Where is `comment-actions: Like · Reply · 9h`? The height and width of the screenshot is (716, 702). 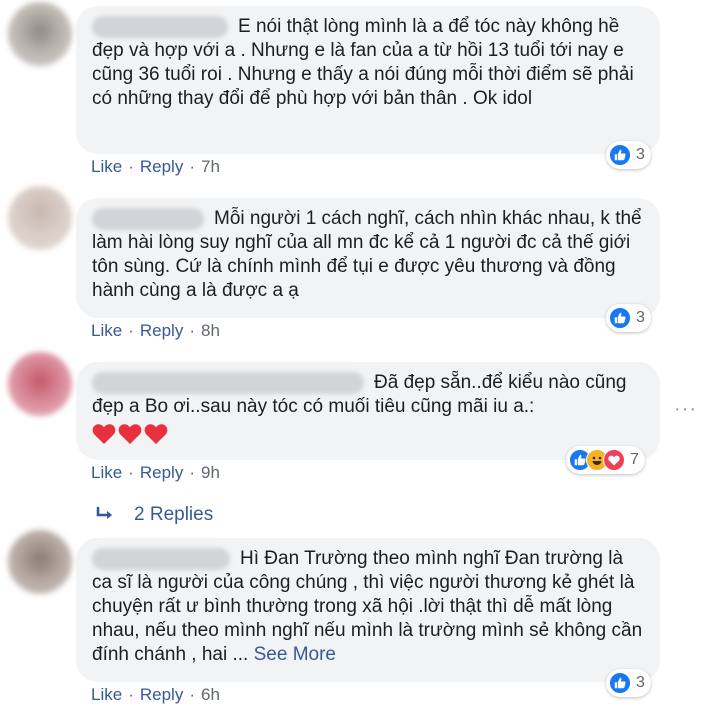 comment-actions: Like · Reply · 9h is located at coordinates (155, 473).